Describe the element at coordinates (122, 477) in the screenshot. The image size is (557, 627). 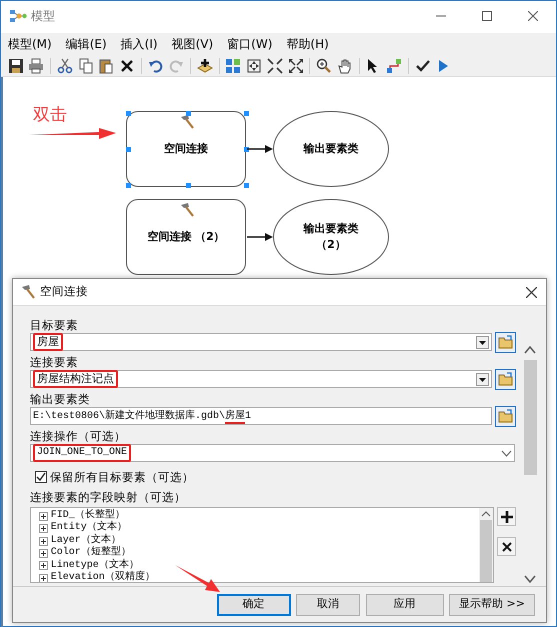
I see `checkbox-label: 保留所有目标要素（可选）` at that location.